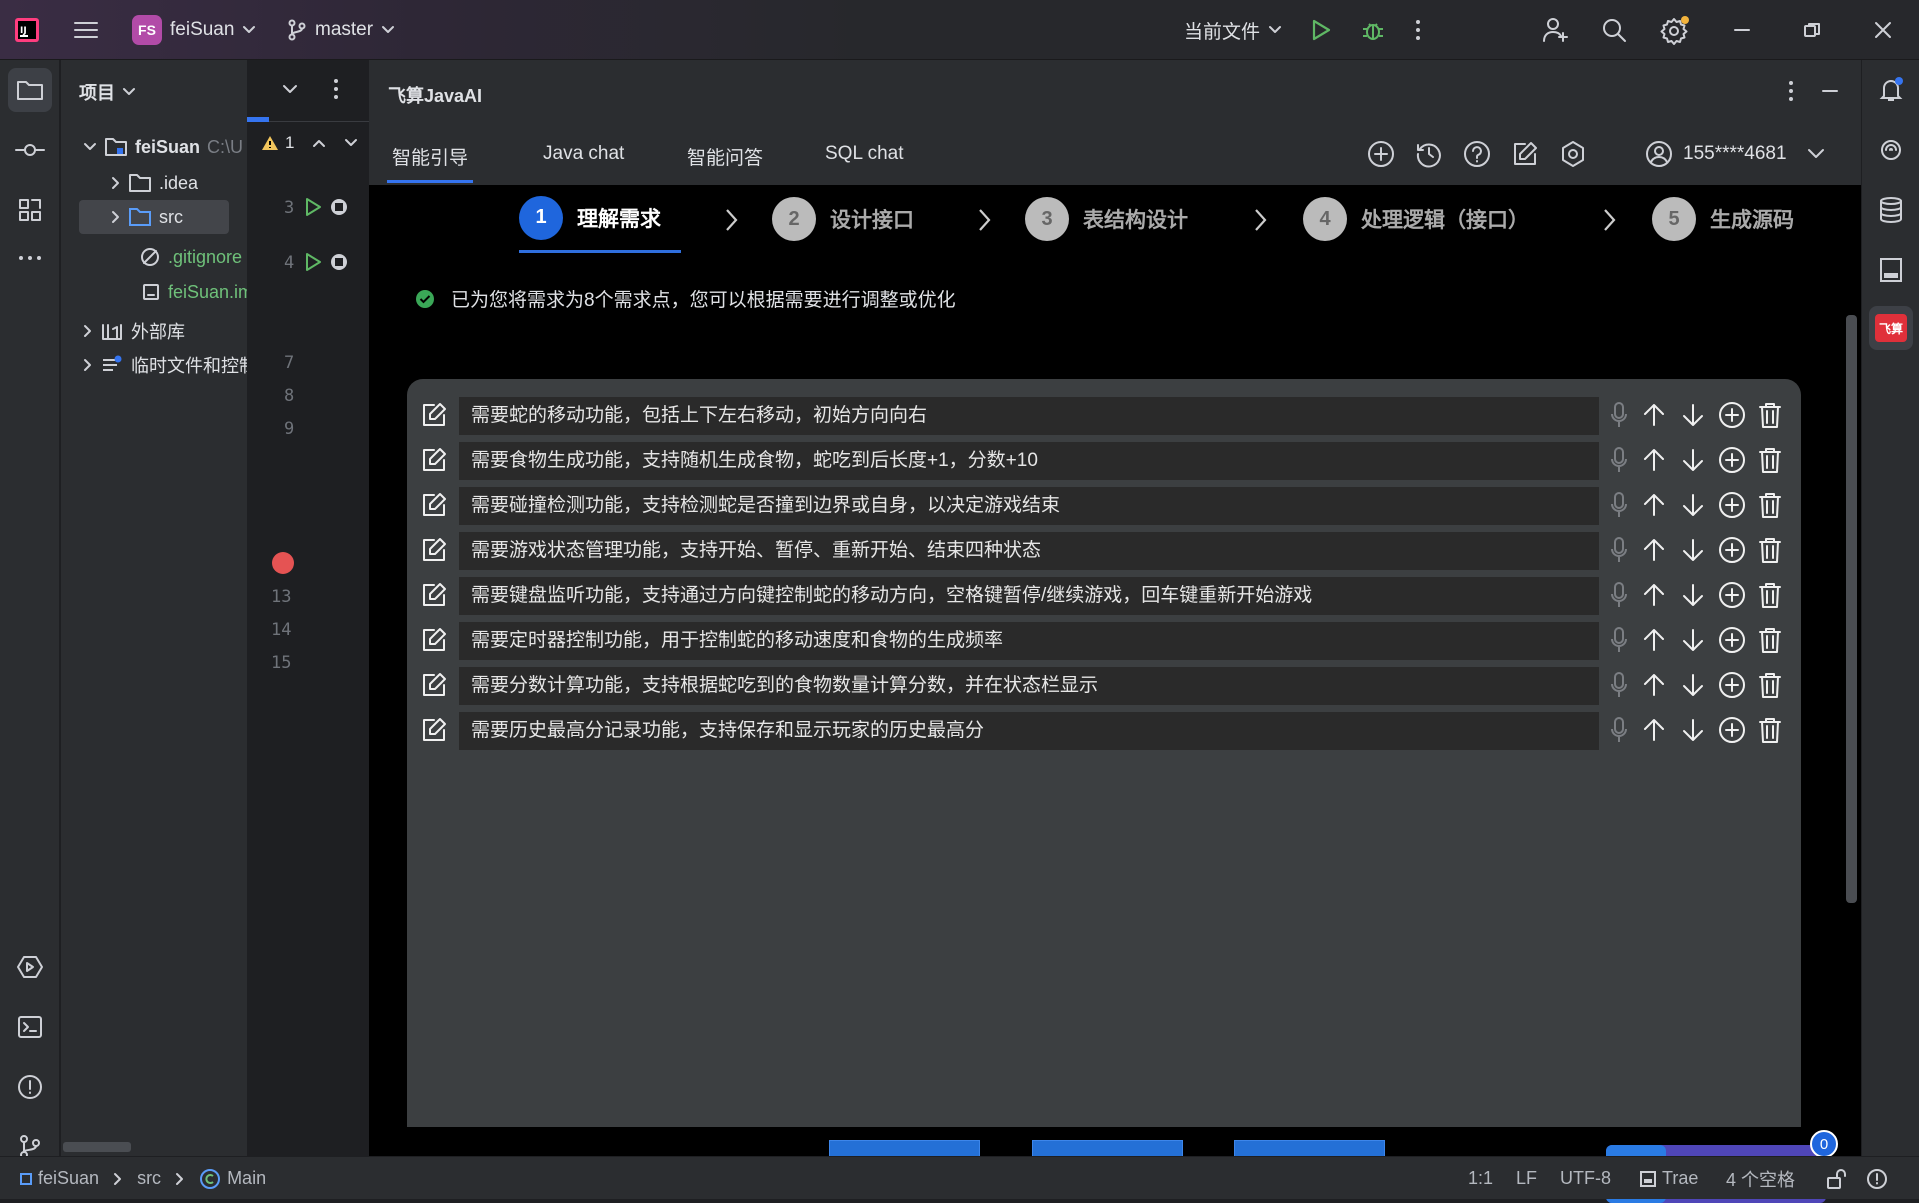 This screenshot has width=1919, height=1203. Describe the element at coordinates (86, 30) in the screenshot. I see `main-menu-icon` at that location.